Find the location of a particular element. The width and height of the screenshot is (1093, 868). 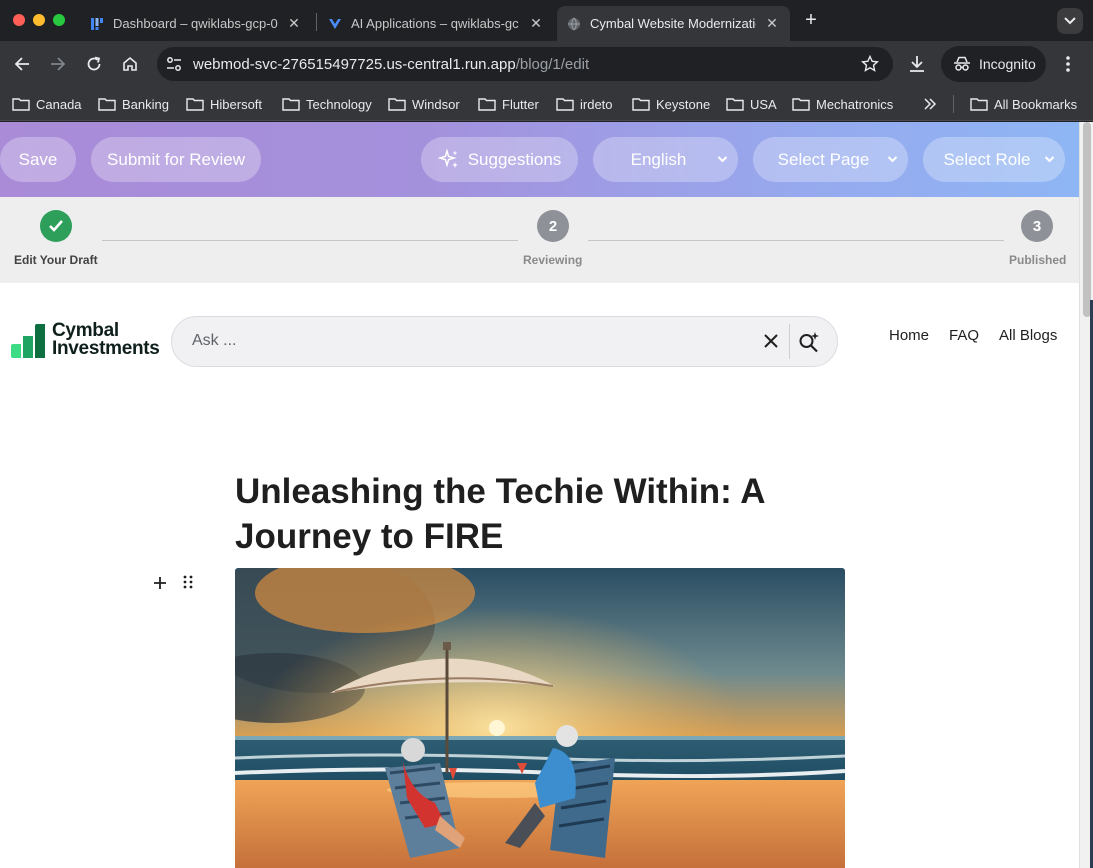

workflow-stepper: 2 3 Edit Your Draft Reviewing Published is located at coordinates (539, 240).